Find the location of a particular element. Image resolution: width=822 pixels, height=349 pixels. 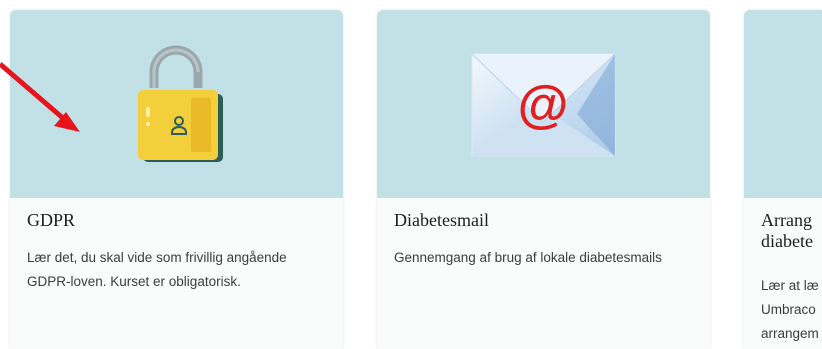

card-title: Arrang diabete is located at coordinates (791, 231).